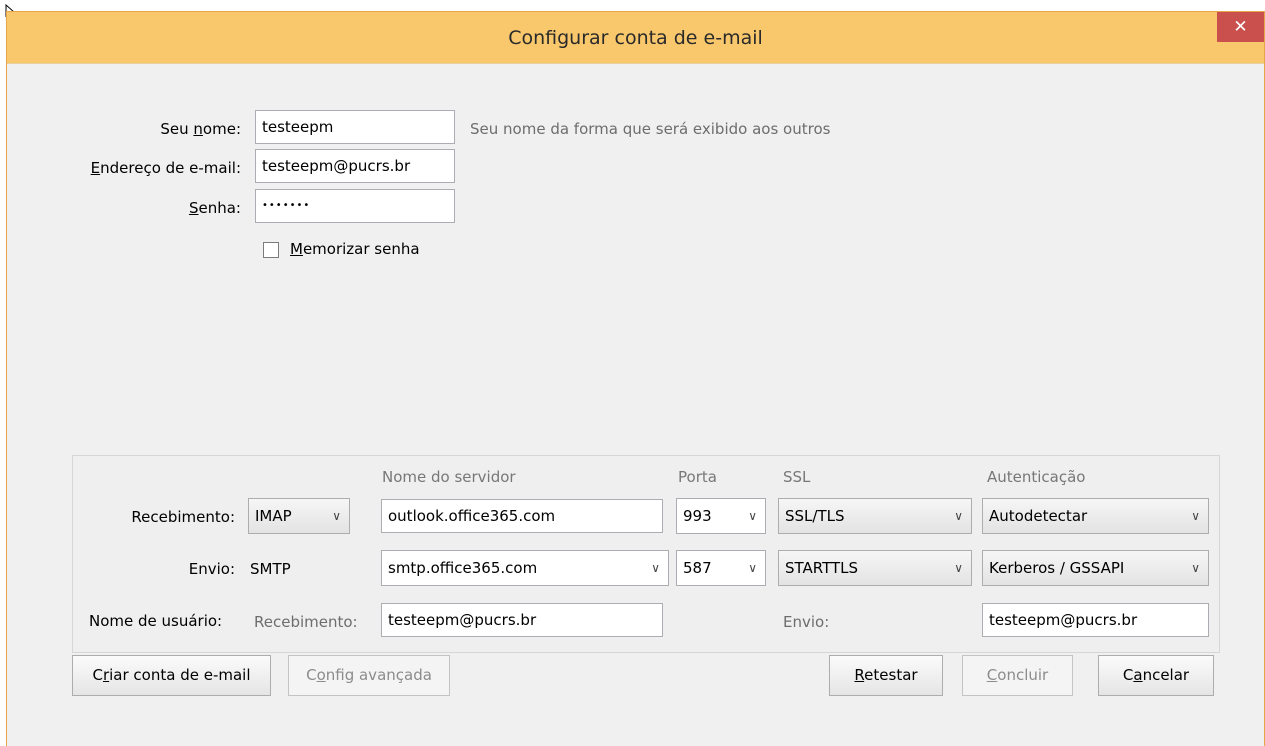 Image resolution: width=1265 pixels, height=746 pixels. Describe the element at coordinates (369, 675) in the screenshot. I see `advanced-config-button: Config avançada` at that location.